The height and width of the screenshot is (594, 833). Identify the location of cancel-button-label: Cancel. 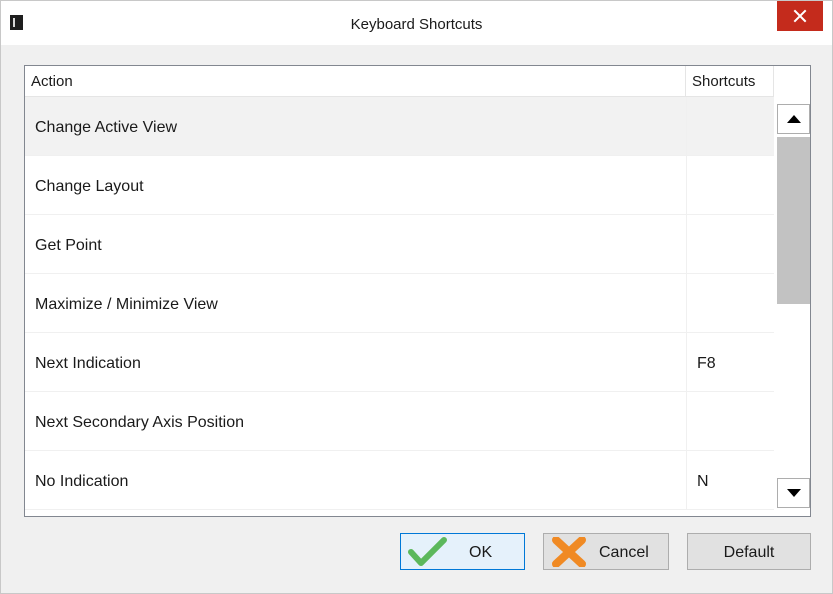
(624, 552).